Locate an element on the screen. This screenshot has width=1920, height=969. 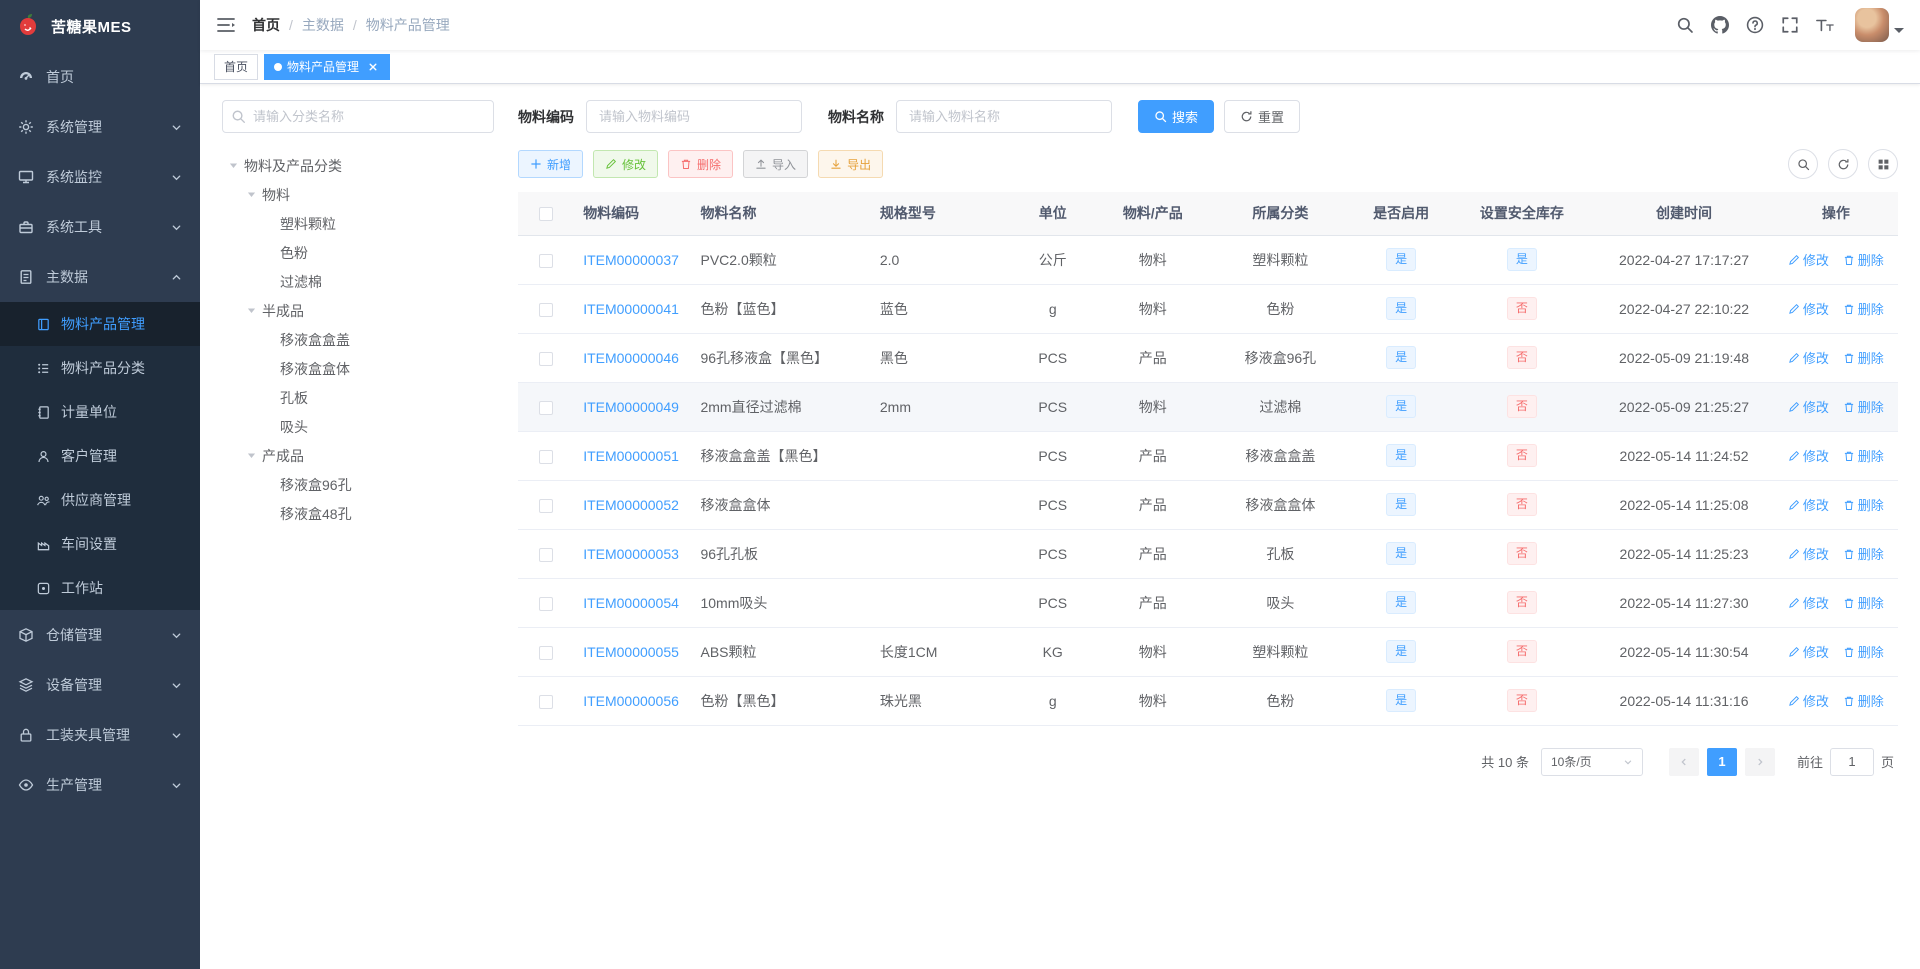
tree-node: 移液盒96孔 is located at coordinates (358, 484).